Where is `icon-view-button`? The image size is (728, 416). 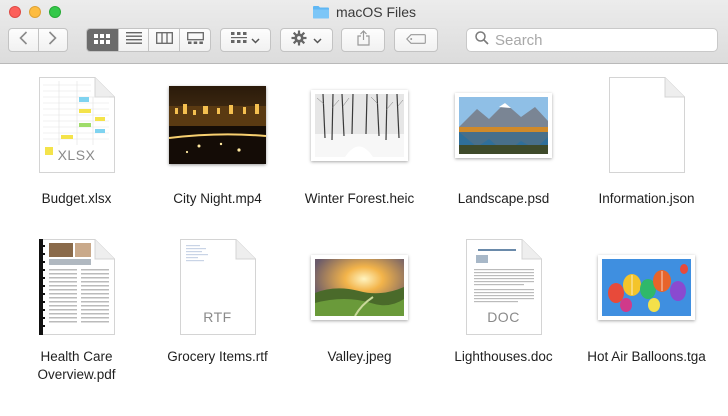 icon-view-button is located at coordinates (102, 40).